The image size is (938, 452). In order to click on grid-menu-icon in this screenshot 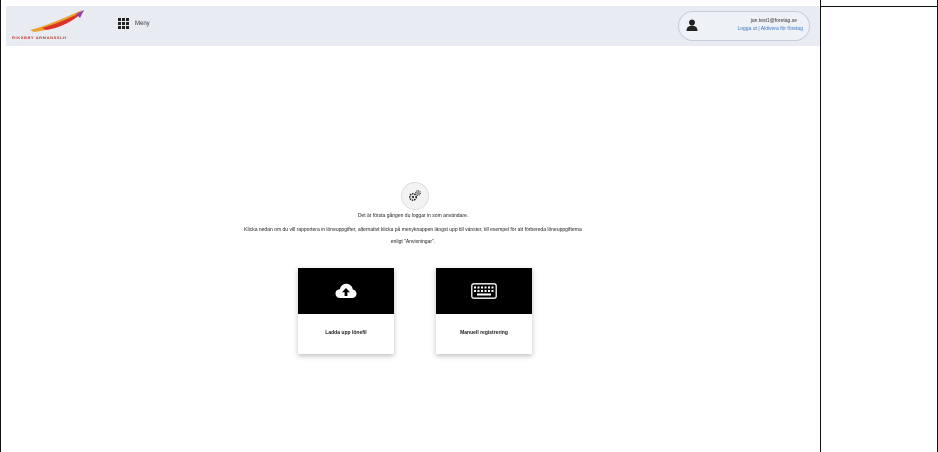, I will do `click(123, 23)`.